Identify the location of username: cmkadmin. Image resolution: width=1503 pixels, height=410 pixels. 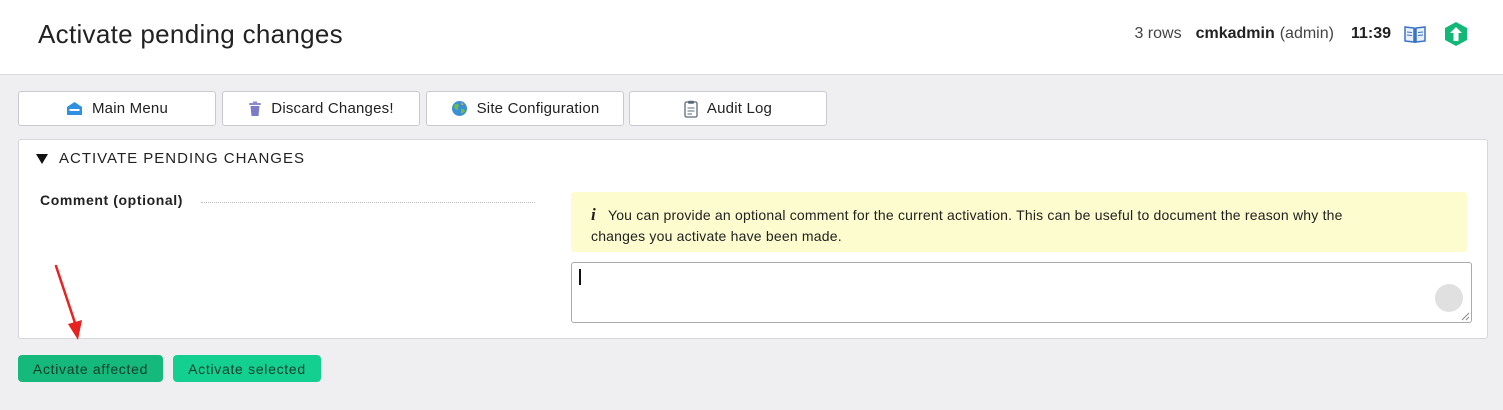
(1235, 34).